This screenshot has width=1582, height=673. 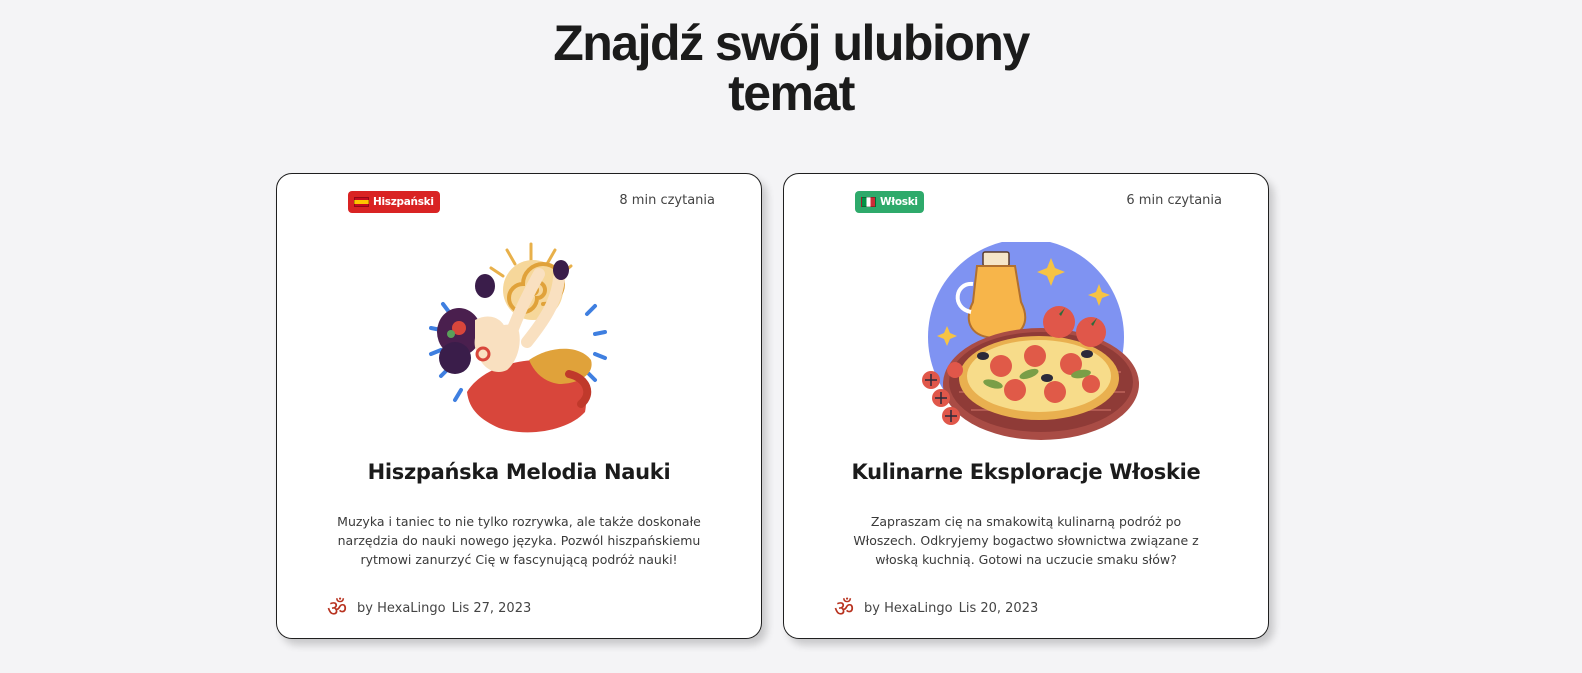 What do you see at coordinates (998, 608) in the screenshot?
I see `publish-date: Lis 20, 2023` at bounding box center [998, 608].